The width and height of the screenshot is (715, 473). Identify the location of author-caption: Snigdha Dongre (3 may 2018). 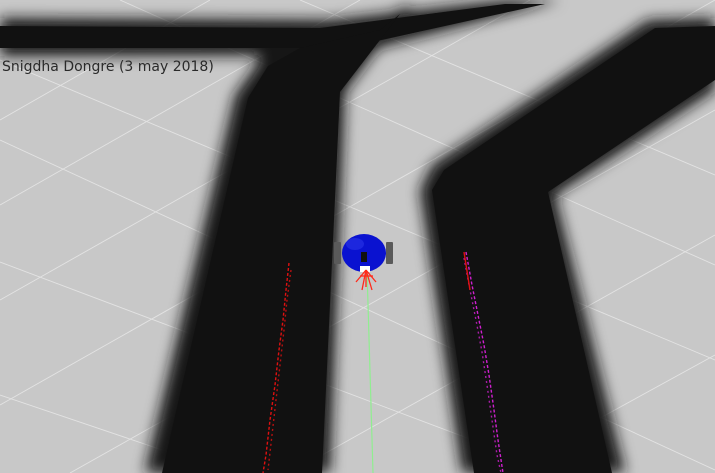
(108, 67).